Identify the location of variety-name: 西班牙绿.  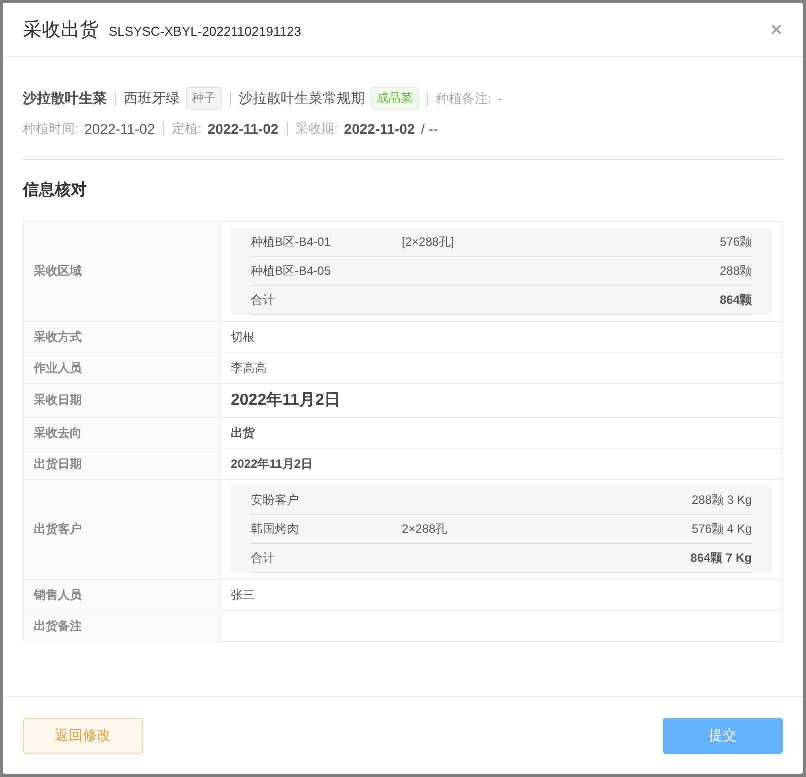
(152, 99).